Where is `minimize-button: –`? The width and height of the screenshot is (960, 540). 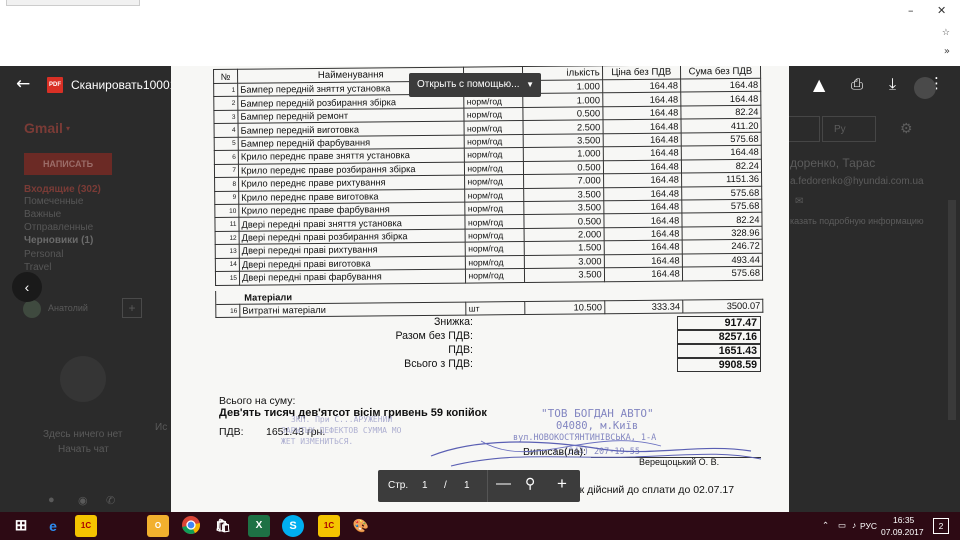 minimize-button: – is located at coordinates (911, 10).